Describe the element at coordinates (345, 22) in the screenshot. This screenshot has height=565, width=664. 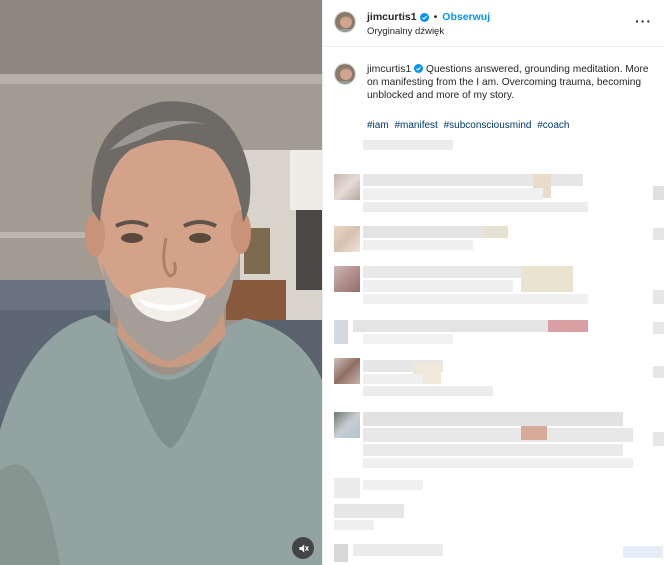
I see `author-avatar` at that location.